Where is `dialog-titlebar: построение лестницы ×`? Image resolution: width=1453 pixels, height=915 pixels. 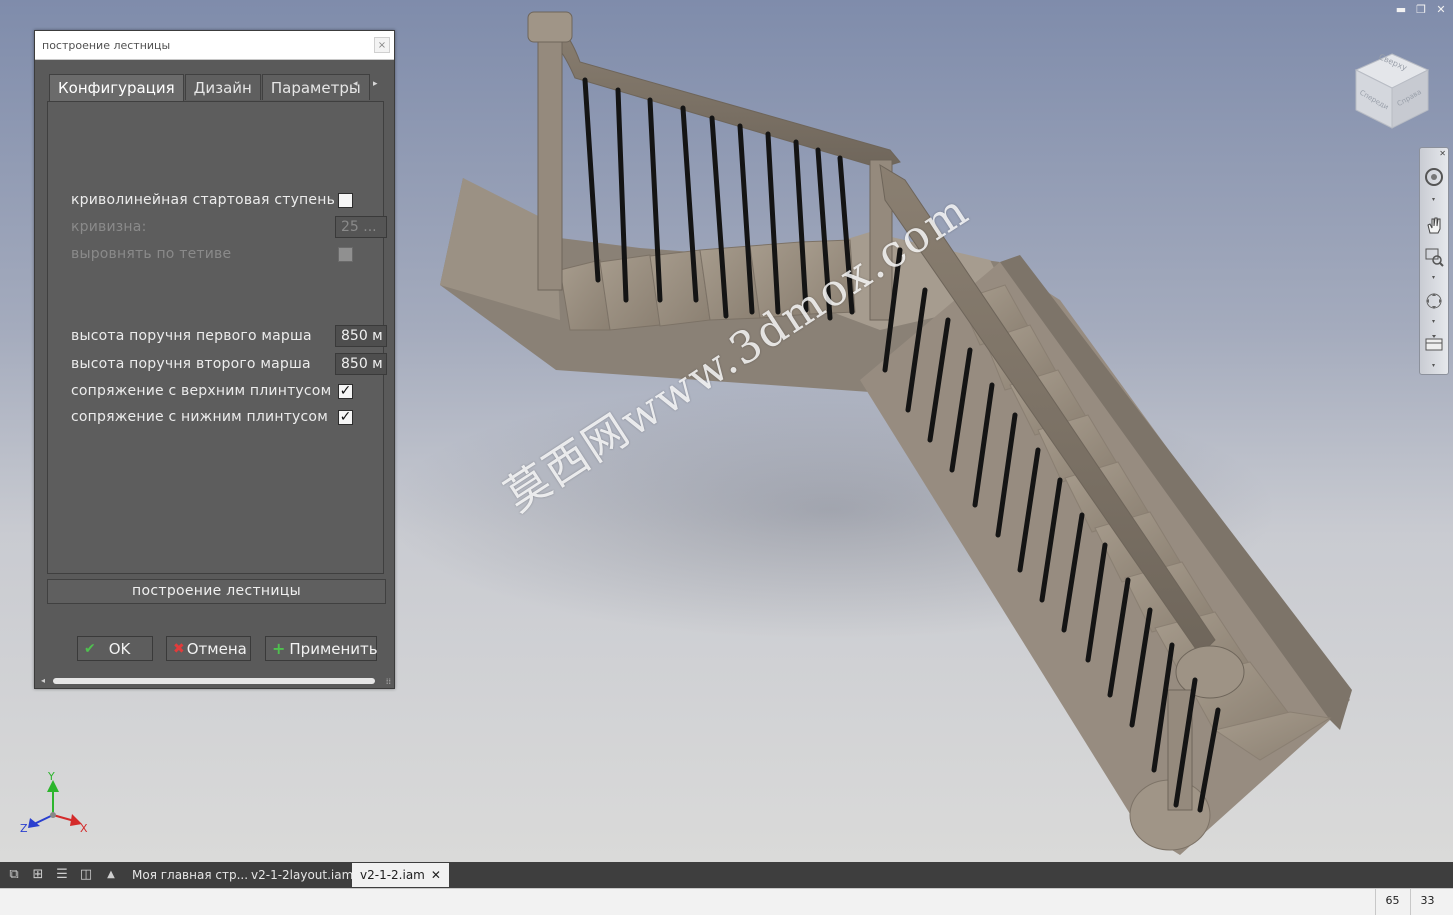 dialog-titlebar: построение лестницы × is located at coordinates (214, 45).